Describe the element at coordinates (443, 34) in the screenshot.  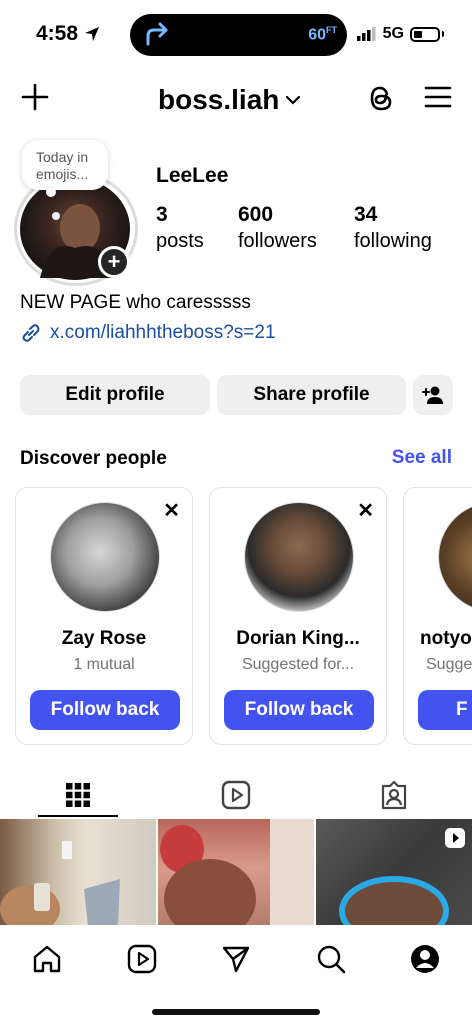
I see `battery-tip` at that location.